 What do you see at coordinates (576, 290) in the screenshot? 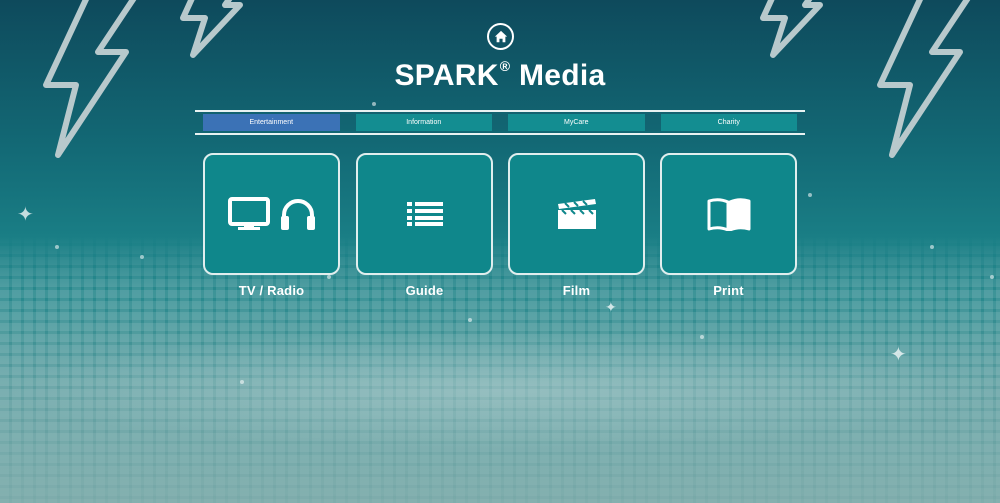
I see `tile-label: Film` at bounding box center [576, 290].